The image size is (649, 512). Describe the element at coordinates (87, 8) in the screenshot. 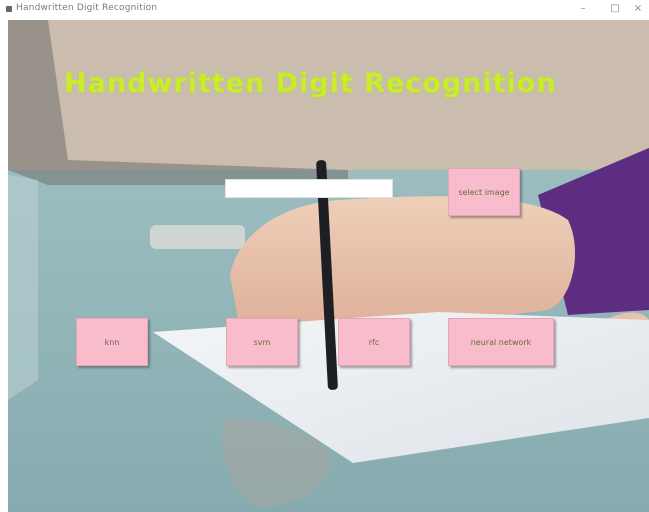

I see `window-title: Handwritten Digit Recognition` at that location.